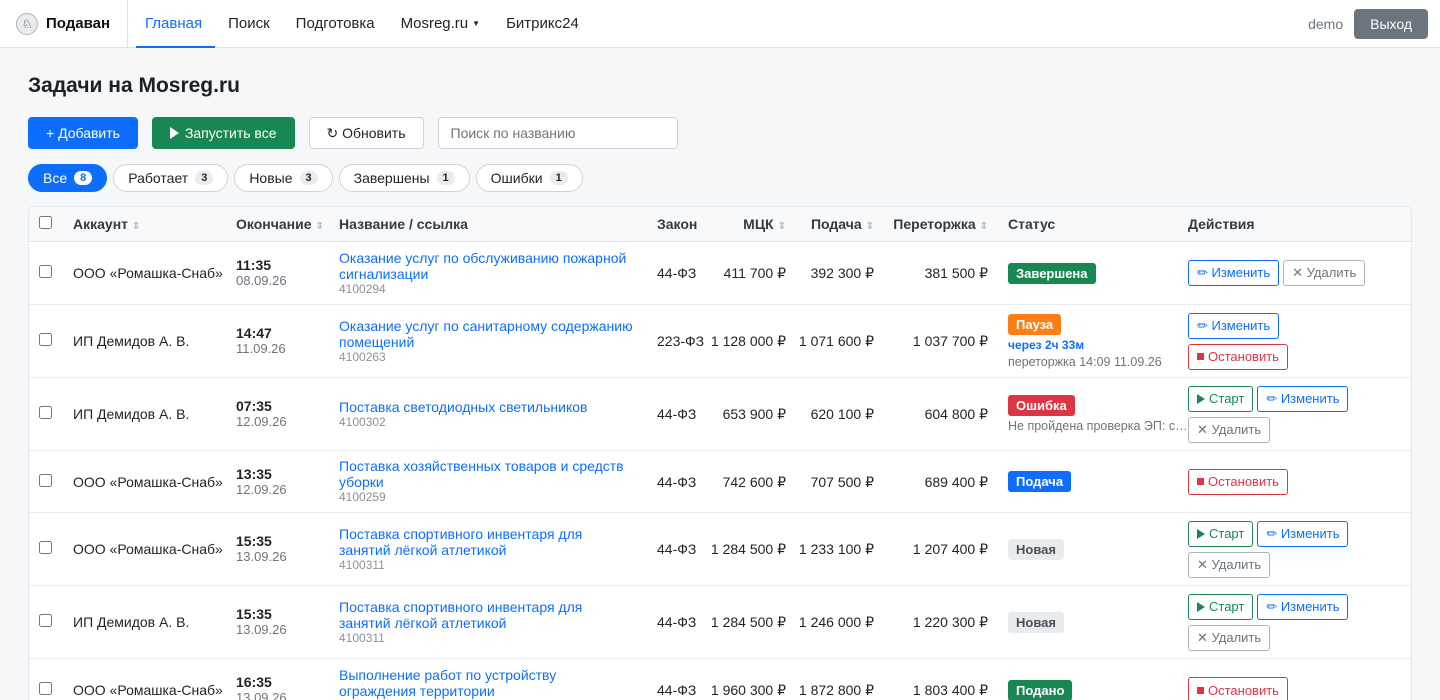 The height and width of the screenshot is (700, 1440). Describe the element at coordinates (754, 481) in the screenshot. I see `cell-mcq: 742 600 ₽` at that location.